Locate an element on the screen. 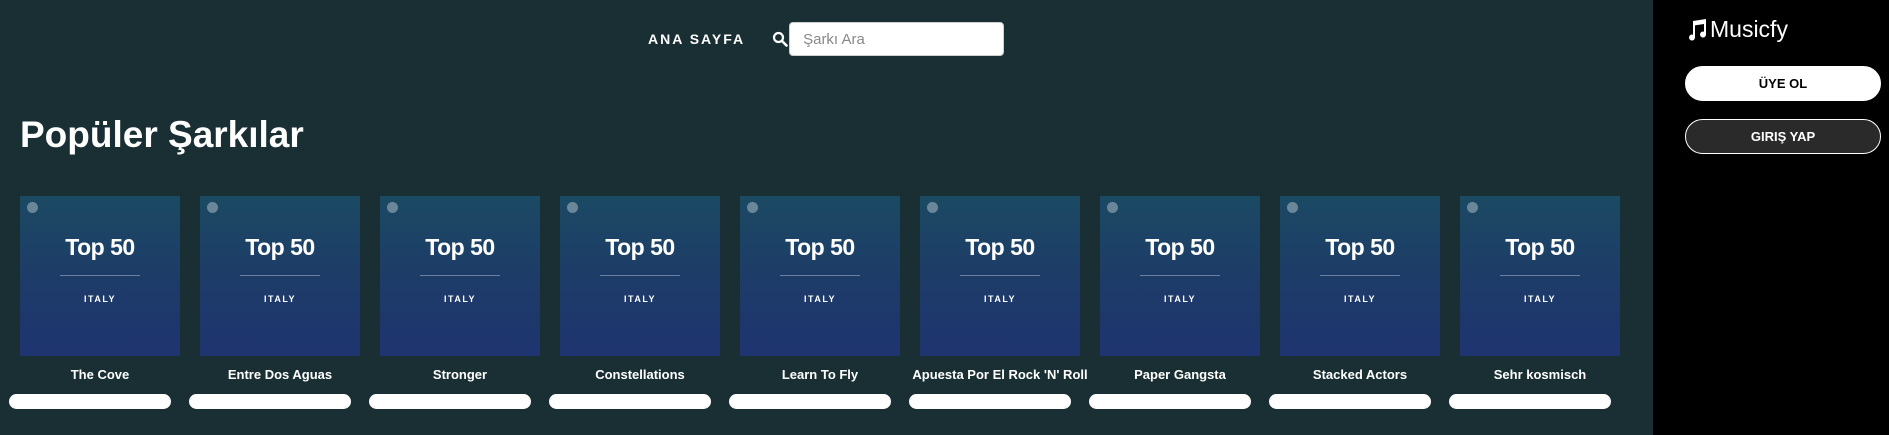  top-nav: ANA SAYFA is located at coordinates (826, 39).